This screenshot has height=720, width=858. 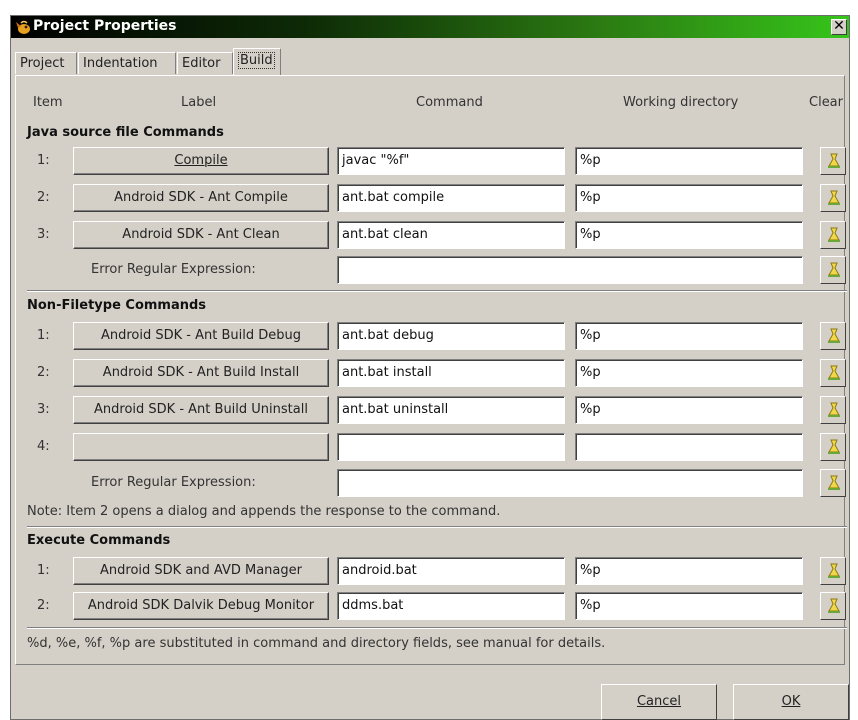 I want to click on button-label: Android SDK Dalvik Debug Monitor, so click(x=201, y=605).